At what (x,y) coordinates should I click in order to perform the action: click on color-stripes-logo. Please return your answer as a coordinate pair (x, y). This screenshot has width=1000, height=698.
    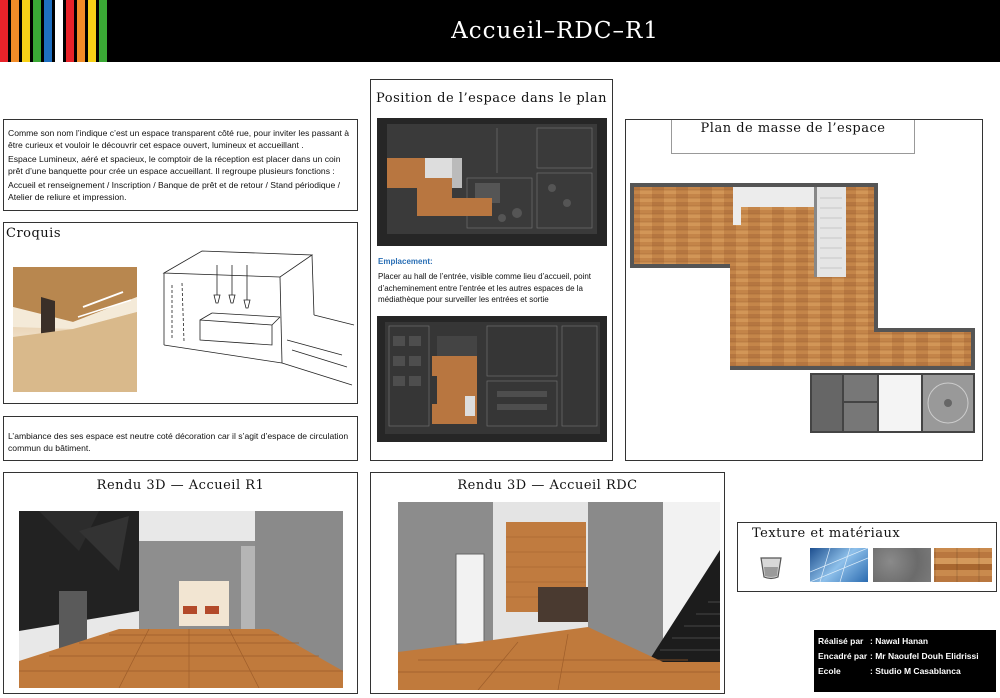
    Looking at the image, I should click on (55, 31).